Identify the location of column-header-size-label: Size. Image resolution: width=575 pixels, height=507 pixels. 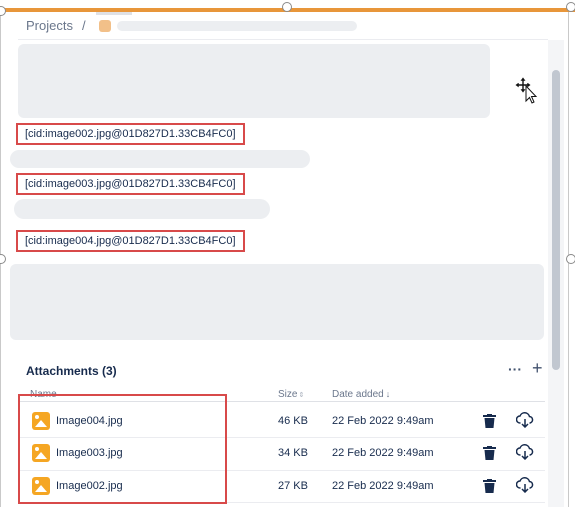
(288, 394).